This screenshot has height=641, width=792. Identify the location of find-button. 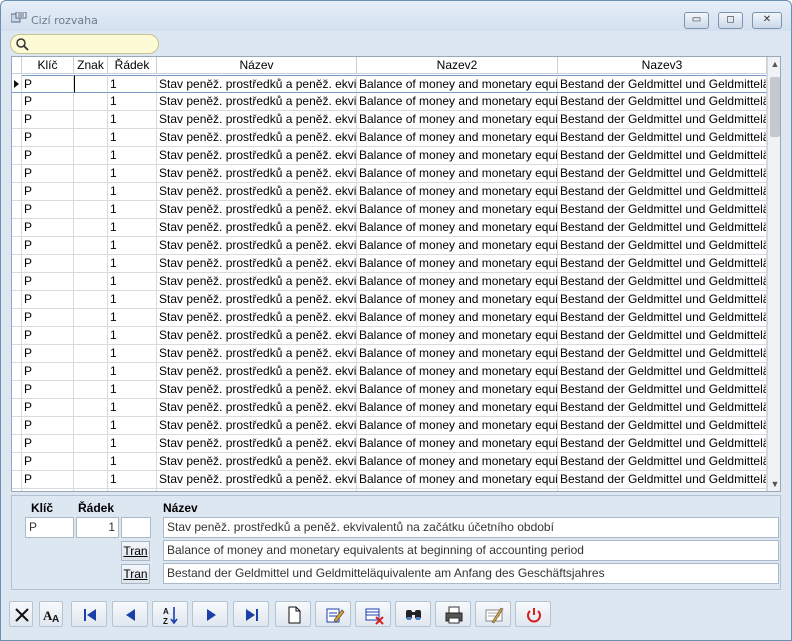
(413, 614).